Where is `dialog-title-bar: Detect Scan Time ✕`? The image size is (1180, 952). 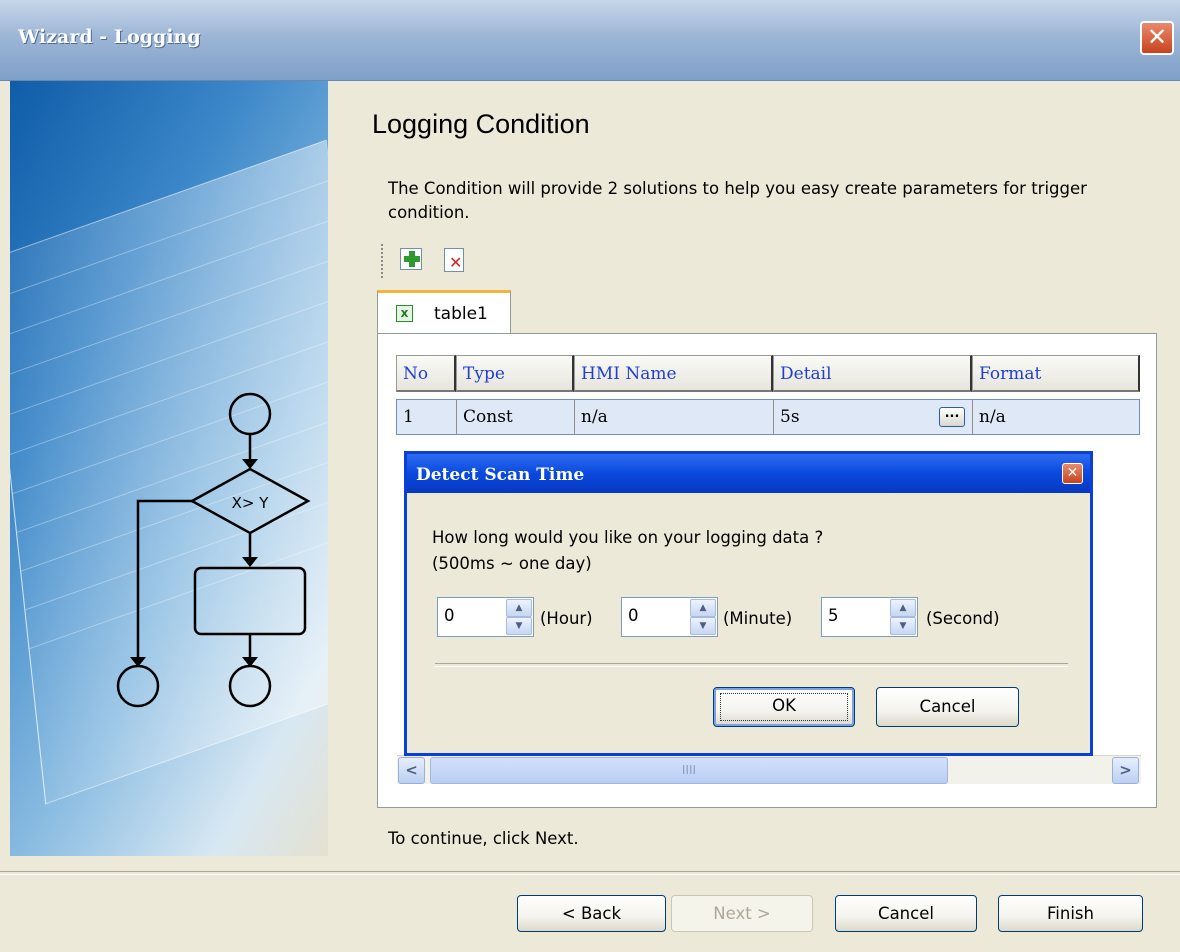 dialog-title-bar: Detect Scan Time ✕ is located at coordinates (748, 473).